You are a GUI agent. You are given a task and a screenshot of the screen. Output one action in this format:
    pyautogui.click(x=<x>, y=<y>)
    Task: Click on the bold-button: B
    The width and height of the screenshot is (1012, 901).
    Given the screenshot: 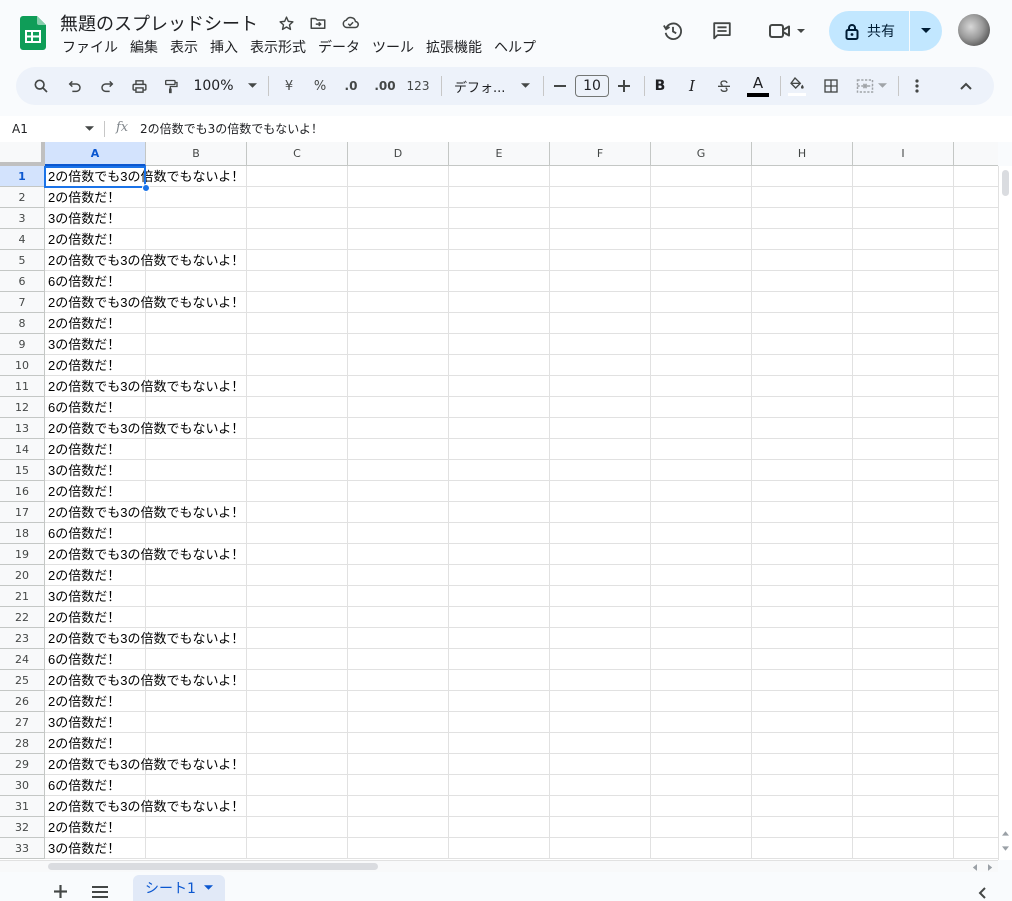 What is the action you would take?
    pyautogui.click(x=660, y=86)
    